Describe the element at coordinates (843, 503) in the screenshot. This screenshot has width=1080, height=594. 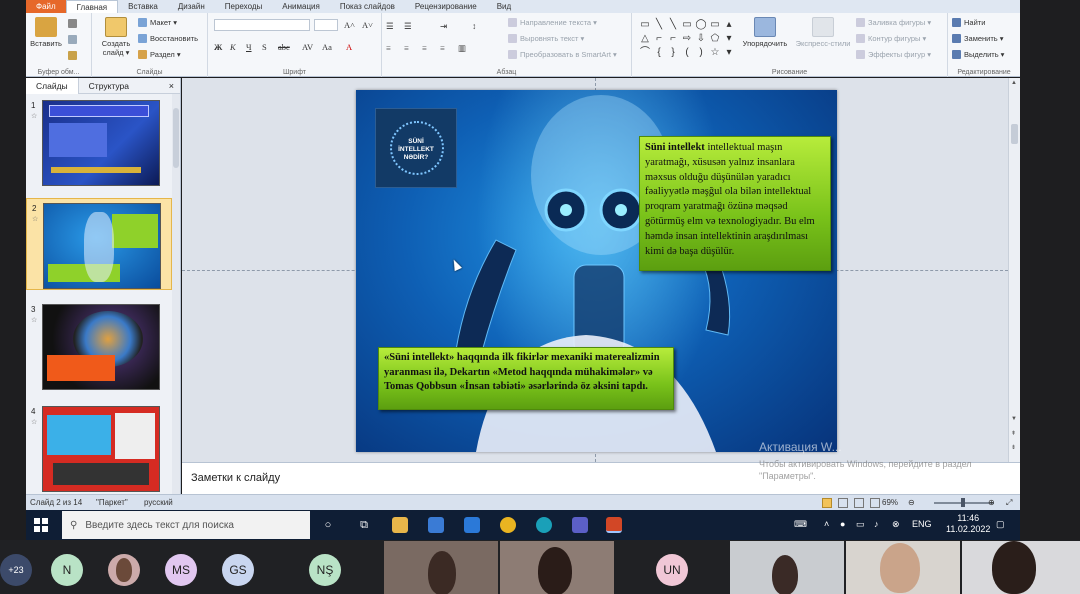
I see `slide-sorter-icon` at that location.